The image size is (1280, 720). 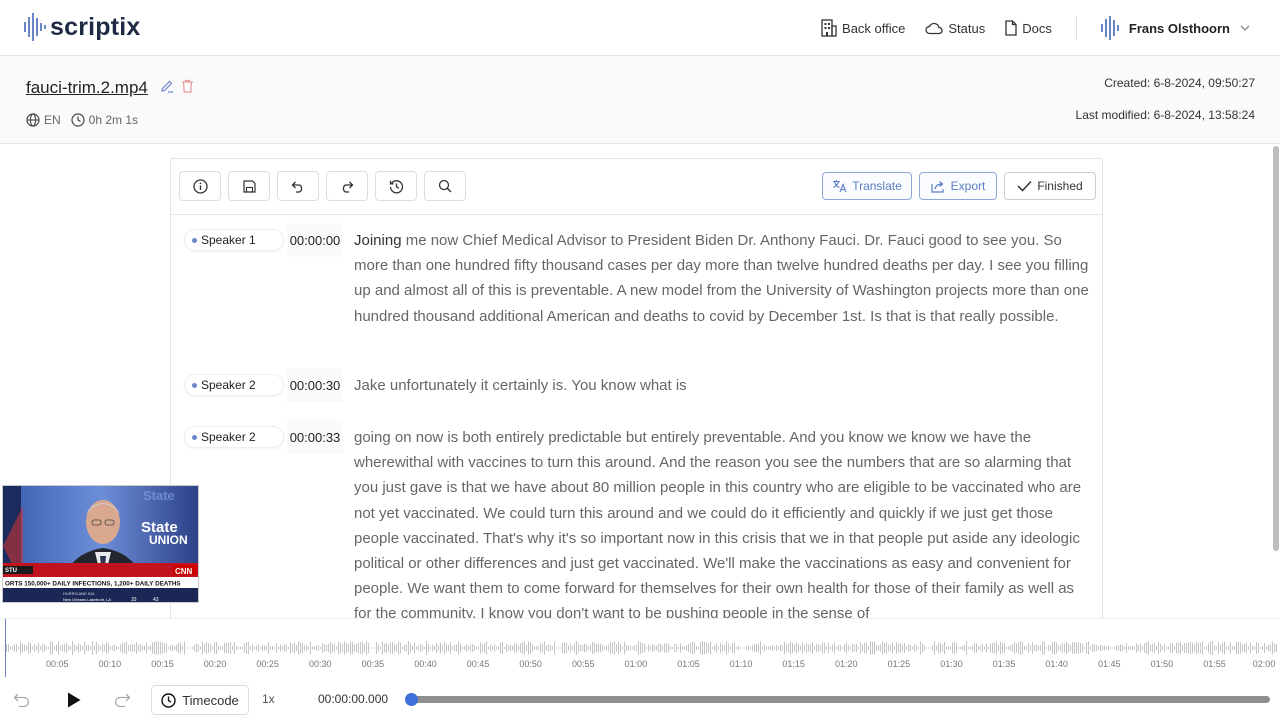 I want to click on save-button, so click(x=249, y=186).